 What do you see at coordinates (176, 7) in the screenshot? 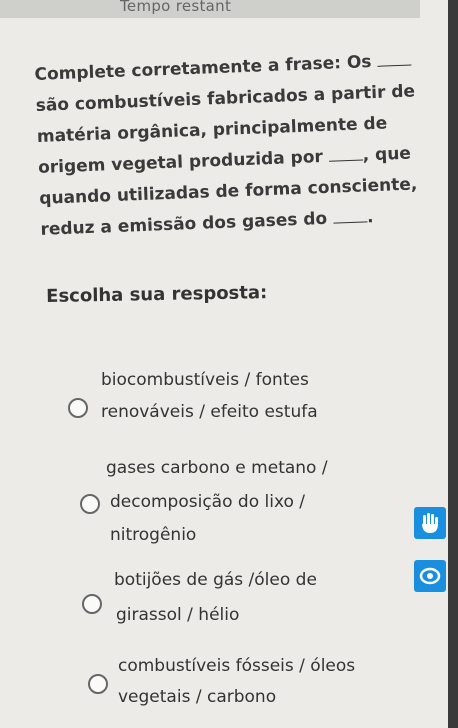
I see `timer-label: Tempo restant` at bounding box center [176, 7].